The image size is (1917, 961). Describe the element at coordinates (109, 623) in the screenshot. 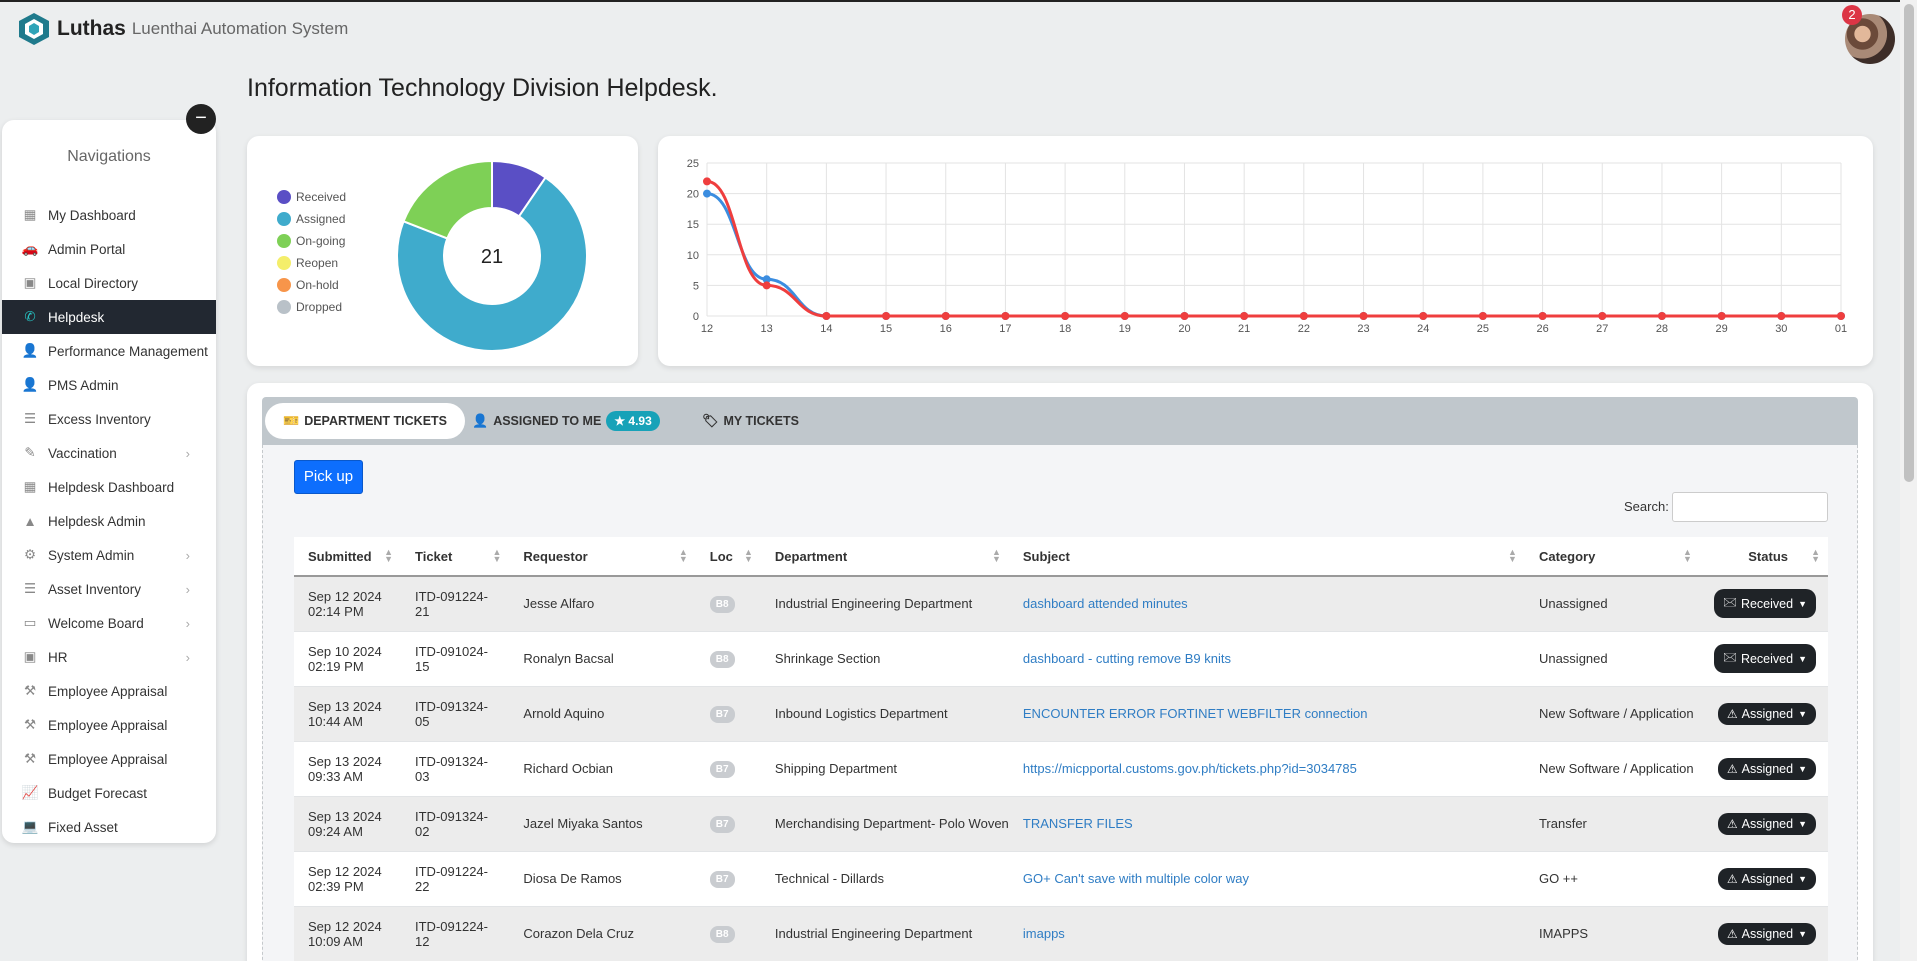

I see `sidebar-item-welcome-board: ▭ Welcome Board ›` at that location.